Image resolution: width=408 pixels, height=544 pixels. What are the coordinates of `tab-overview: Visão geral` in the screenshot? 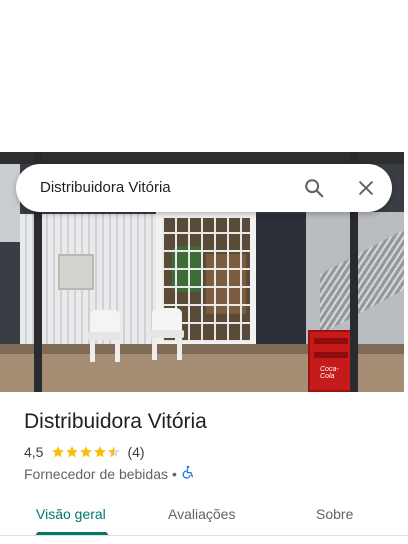 It's located at (71, 514).